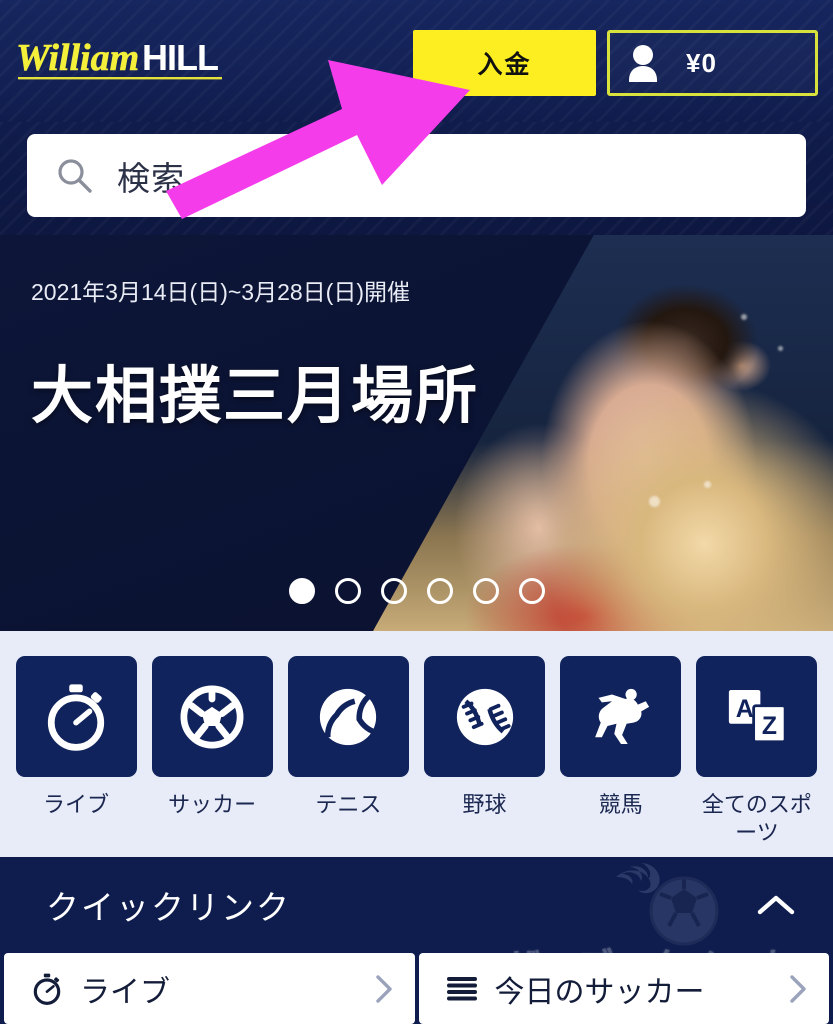 Image resolution: width=833 pixels, height=1024 pixels. Describe the element at coordinates (77, 58) in the screenshot. I see `svg-text: William` at that location.